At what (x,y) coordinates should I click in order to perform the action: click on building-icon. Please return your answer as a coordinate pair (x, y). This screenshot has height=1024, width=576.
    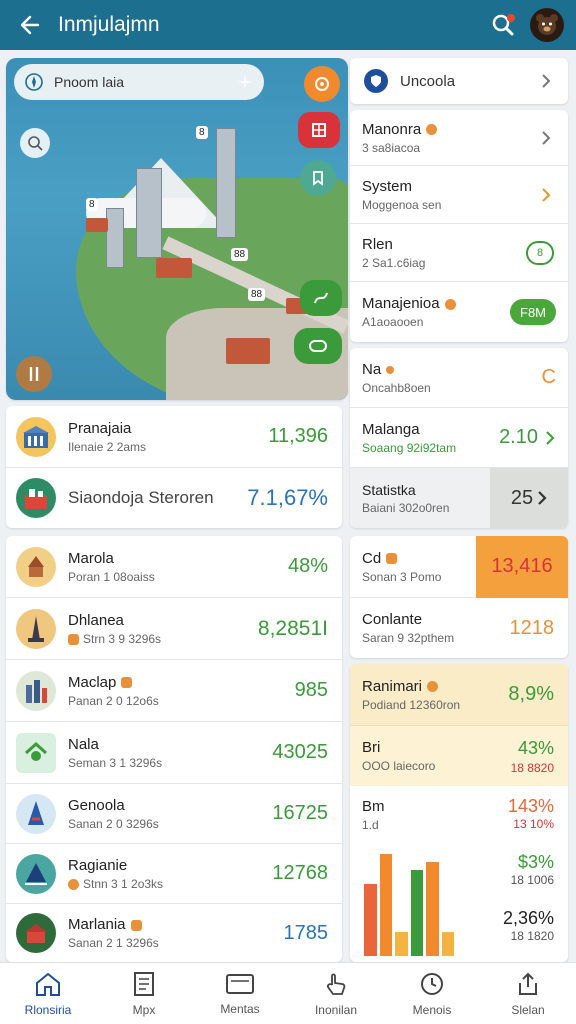
    Looking at the image, I should click on (36, 436).